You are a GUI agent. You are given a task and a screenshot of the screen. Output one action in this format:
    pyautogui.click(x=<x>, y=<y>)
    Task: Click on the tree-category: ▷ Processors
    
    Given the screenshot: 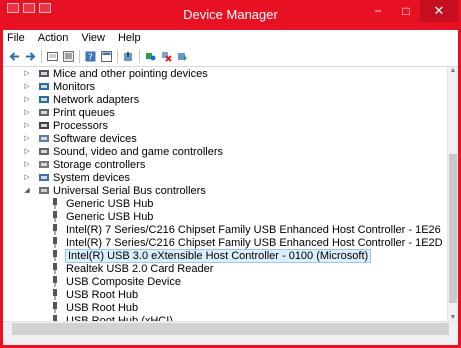 What is the action you would take?
    pyautogui.click(x=225, y=125)
    